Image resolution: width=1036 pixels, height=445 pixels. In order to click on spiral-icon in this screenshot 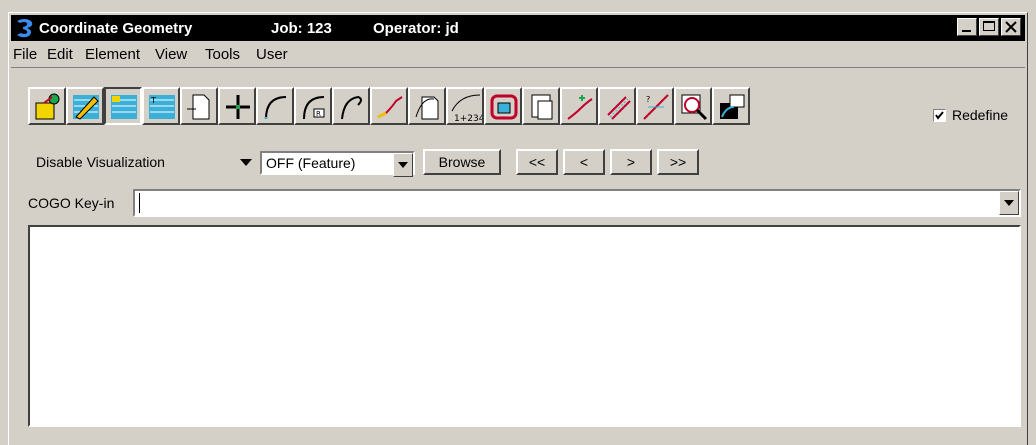, I will do `click(351, 107)`.